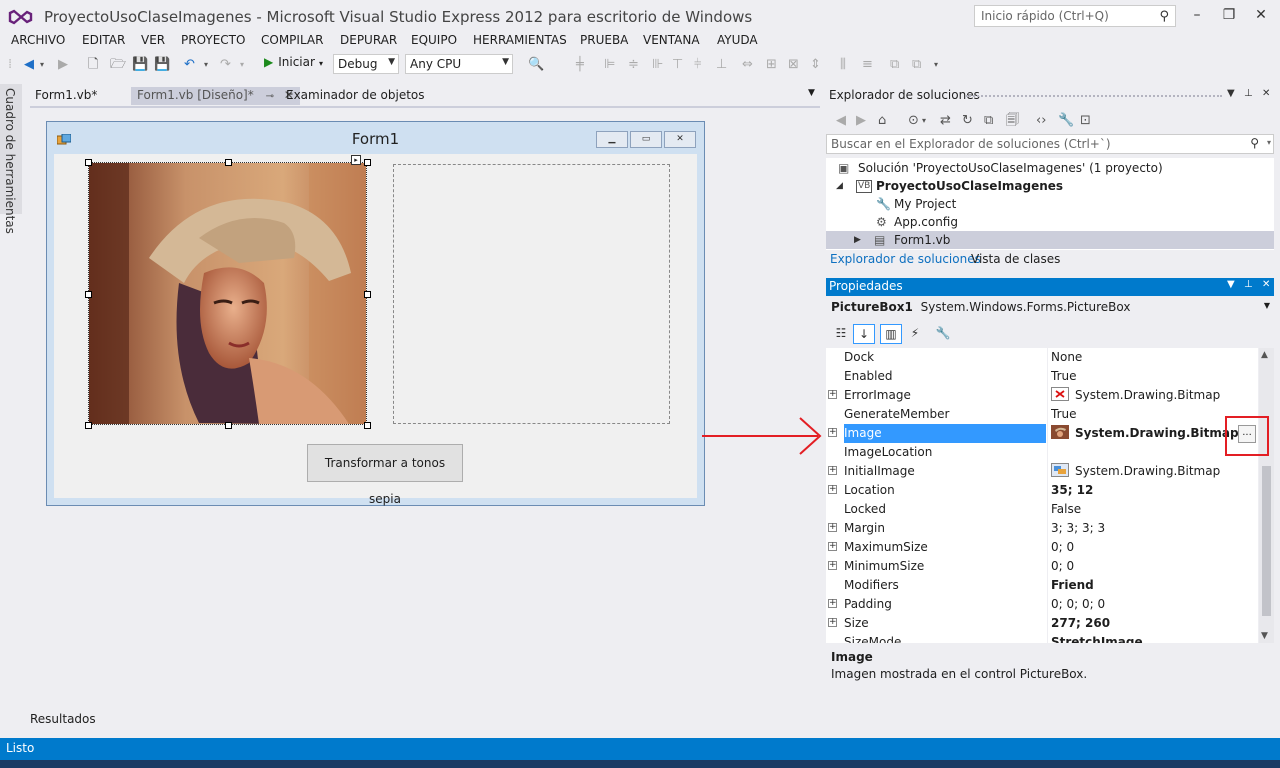 The width and height of the screenshot is (1280, 768). What do you see at coordinates (1154, 585) in the screenshot?
I see `prop-value: Friend` at bounding box center [1154, 585].